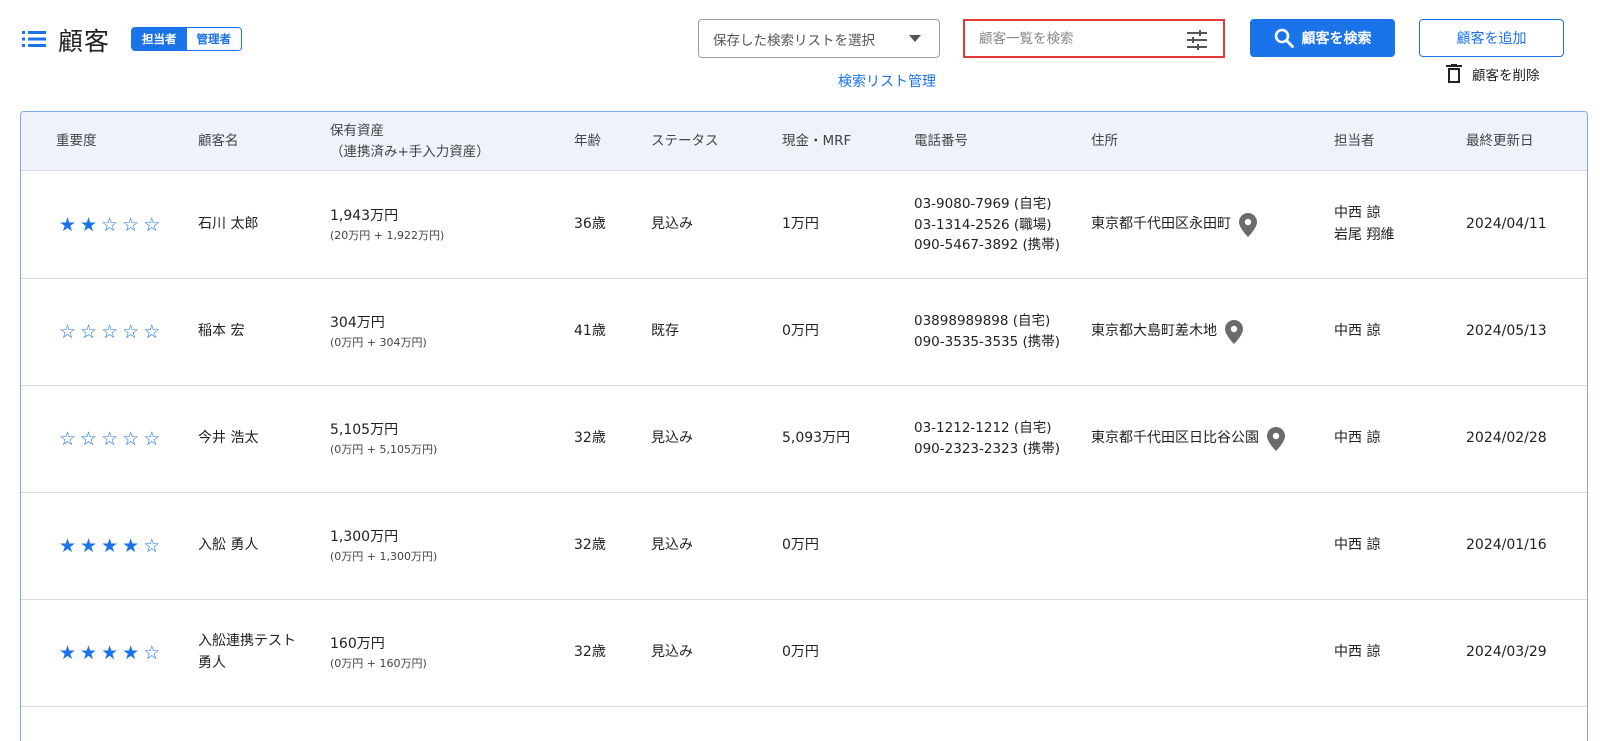 The width and height of the screenshot is (1600, 741). What do you see at coordinates (987, 332) in the screenshot?
I see `phone-numbers: 03898989898 (自宅) 090-3535-3535 (携帯)` at bounding box center [987, 332].